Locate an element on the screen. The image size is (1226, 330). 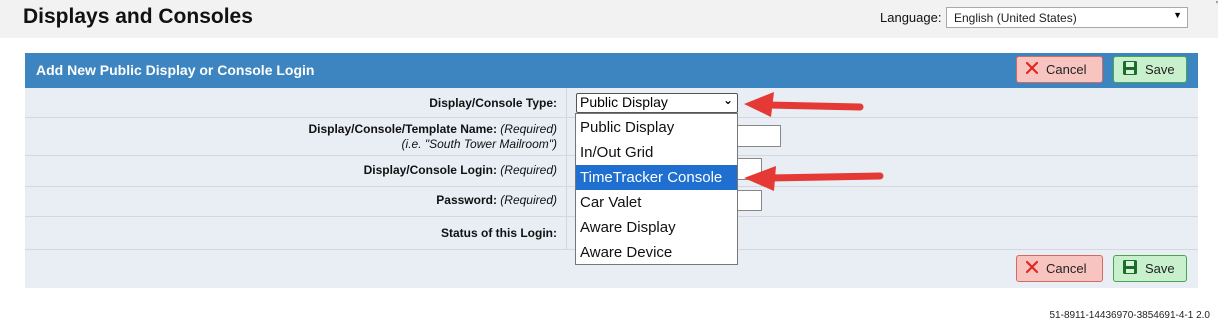
type-label: Display/Console Type: is located at coordinates (493, 103).